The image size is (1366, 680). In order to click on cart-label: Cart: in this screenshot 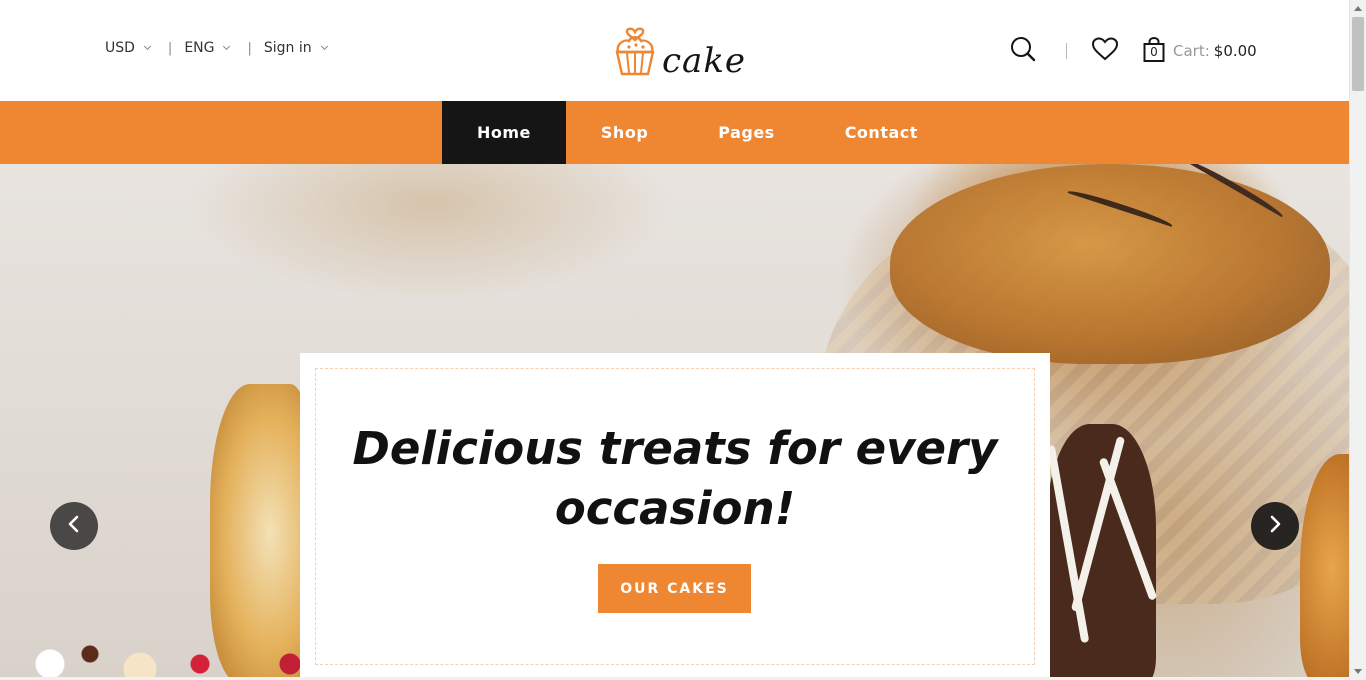, I will do `click(1191, 51)`.